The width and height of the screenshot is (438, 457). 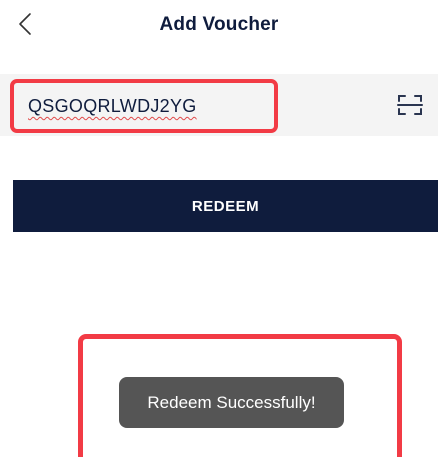 I want to click on header: Add Voucher, so click(x=219, y=25).